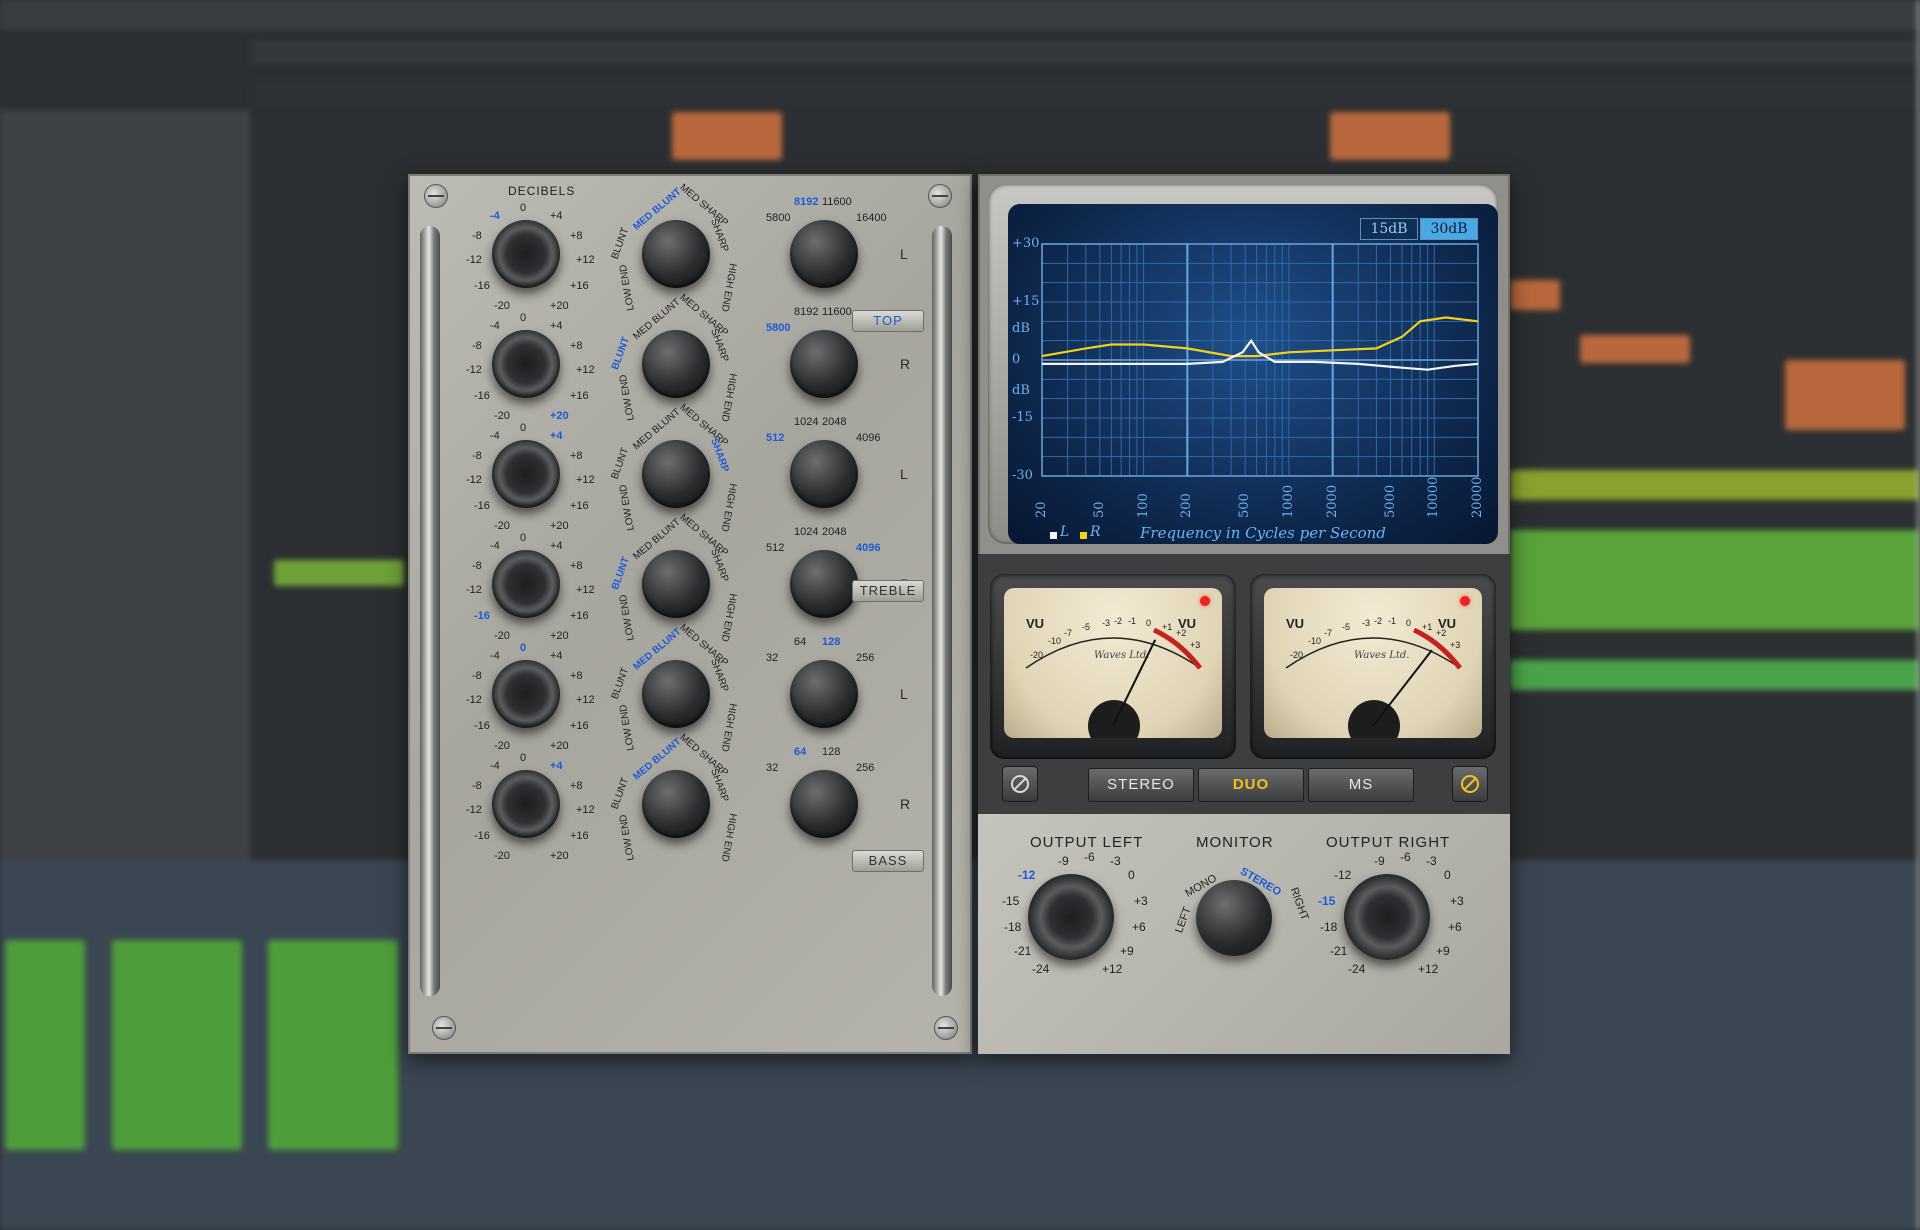 The width and height of the screenshot is (1920, 1230). Describe the element at coordinates (1455, 645) in the screenshot. I see `vu-scale-mark: +3` at that location.